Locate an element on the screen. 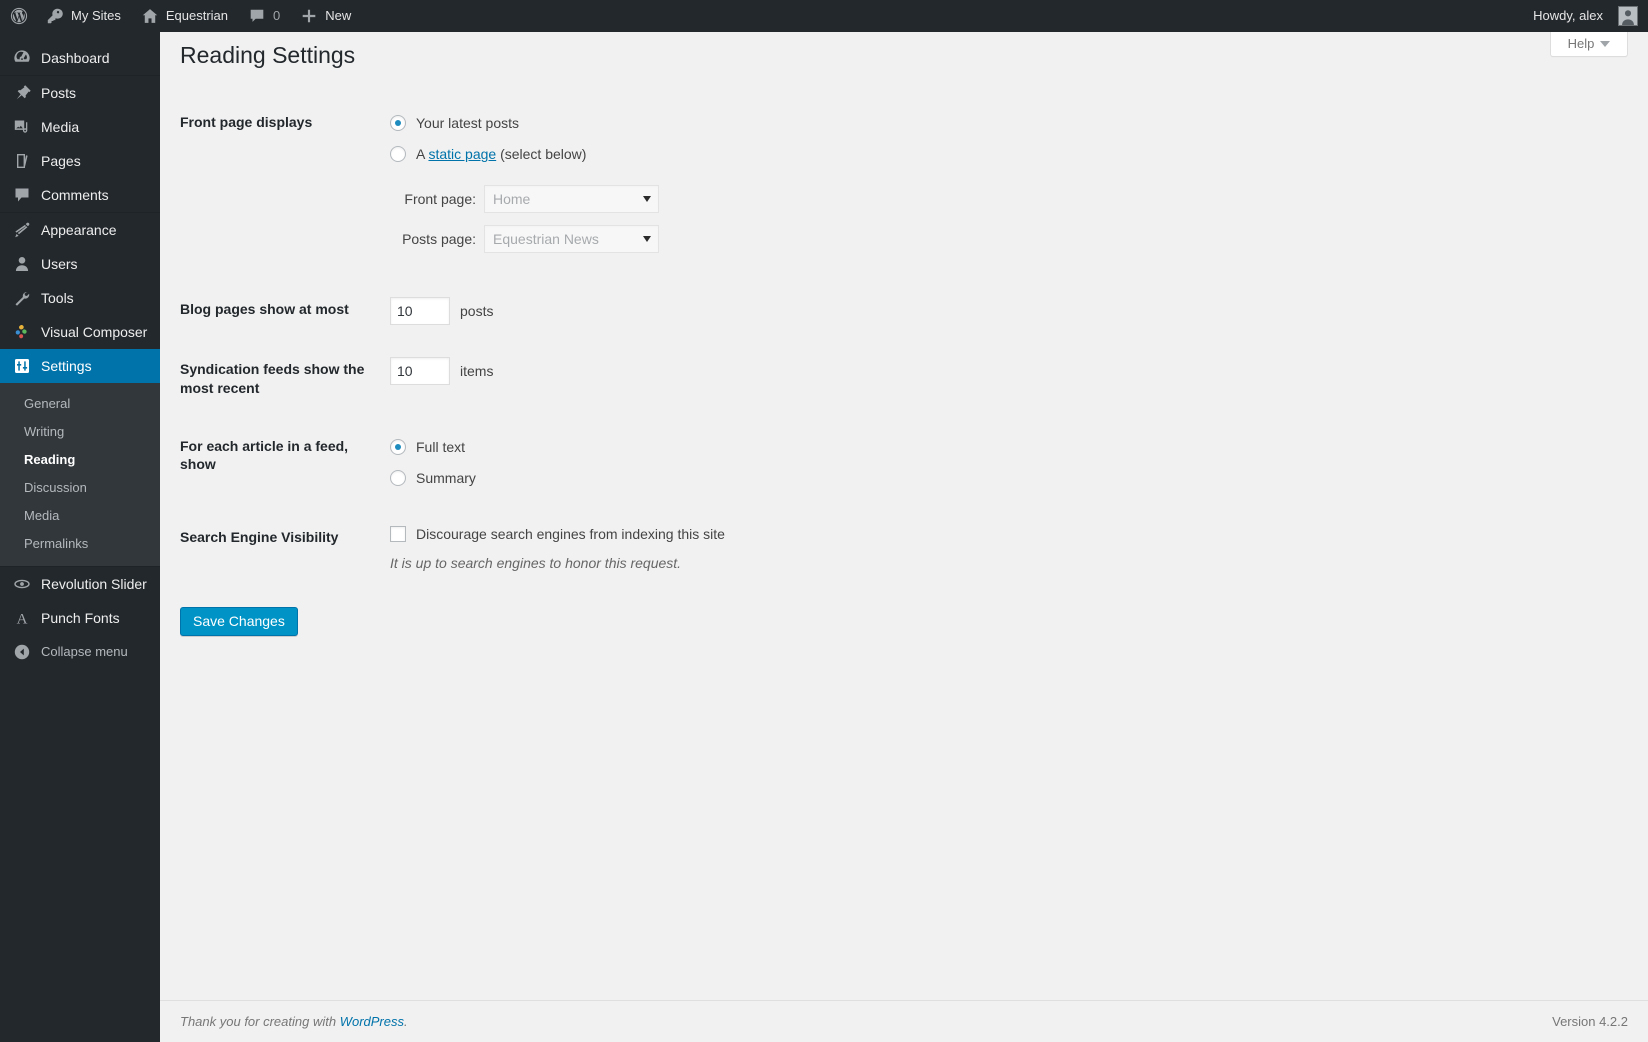 Image resolution: width=1648 pixels, height=1042 pixels. sidebar-link-settings: Settings is located at coordinates (84, 366).